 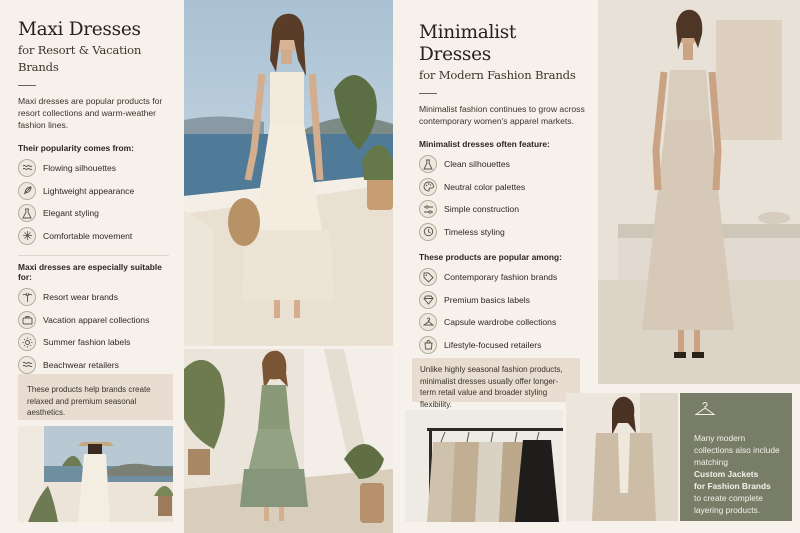 What do you see at coordinates (493, 344) in the screenshot?
I see `list-item-label: Lifestyle-focused retailers` at bounding box center [493, 344].